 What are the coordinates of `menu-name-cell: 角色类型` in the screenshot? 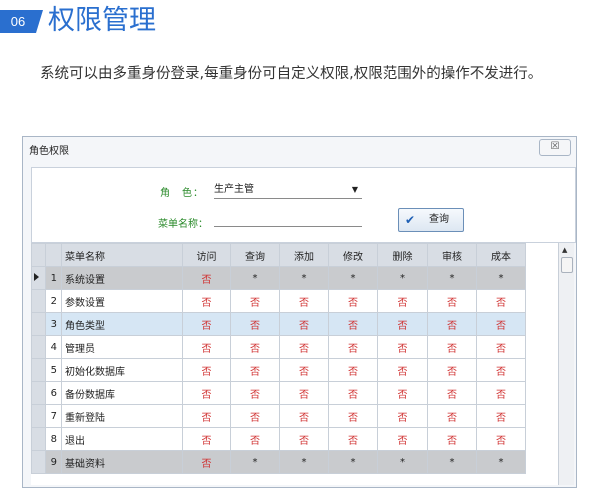 It's located at (122, 324).